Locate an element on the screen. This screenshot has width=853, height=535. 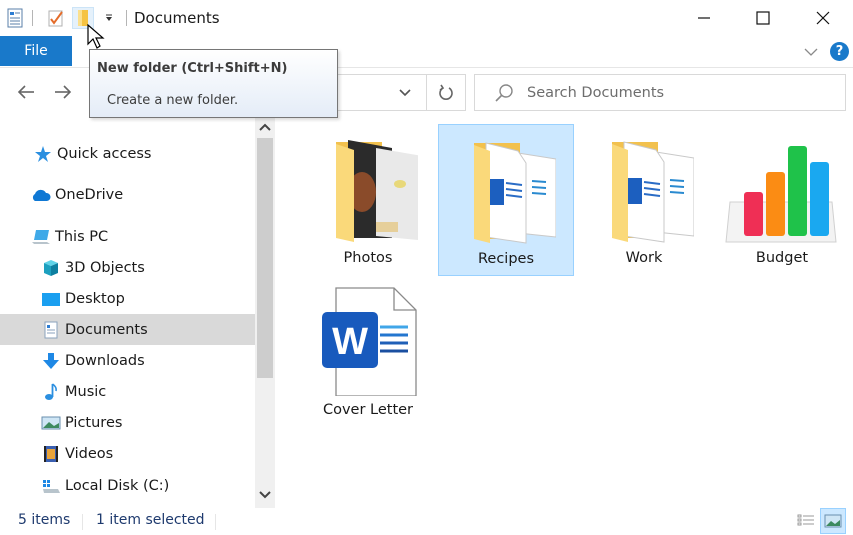
arrow-right-icon is located at coordinates (63, 92).